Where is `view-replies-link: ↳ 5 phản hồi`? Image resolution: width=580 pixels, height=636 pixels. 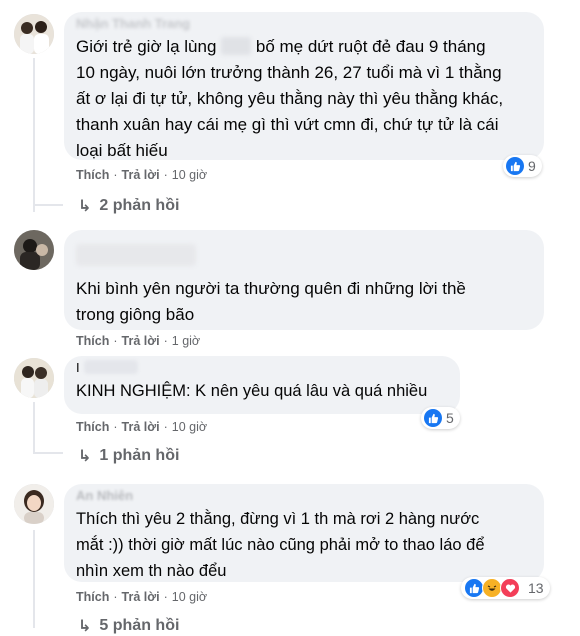
view-replies-link: ↳ 5 phản hồi is located at coordinates (128, 626).